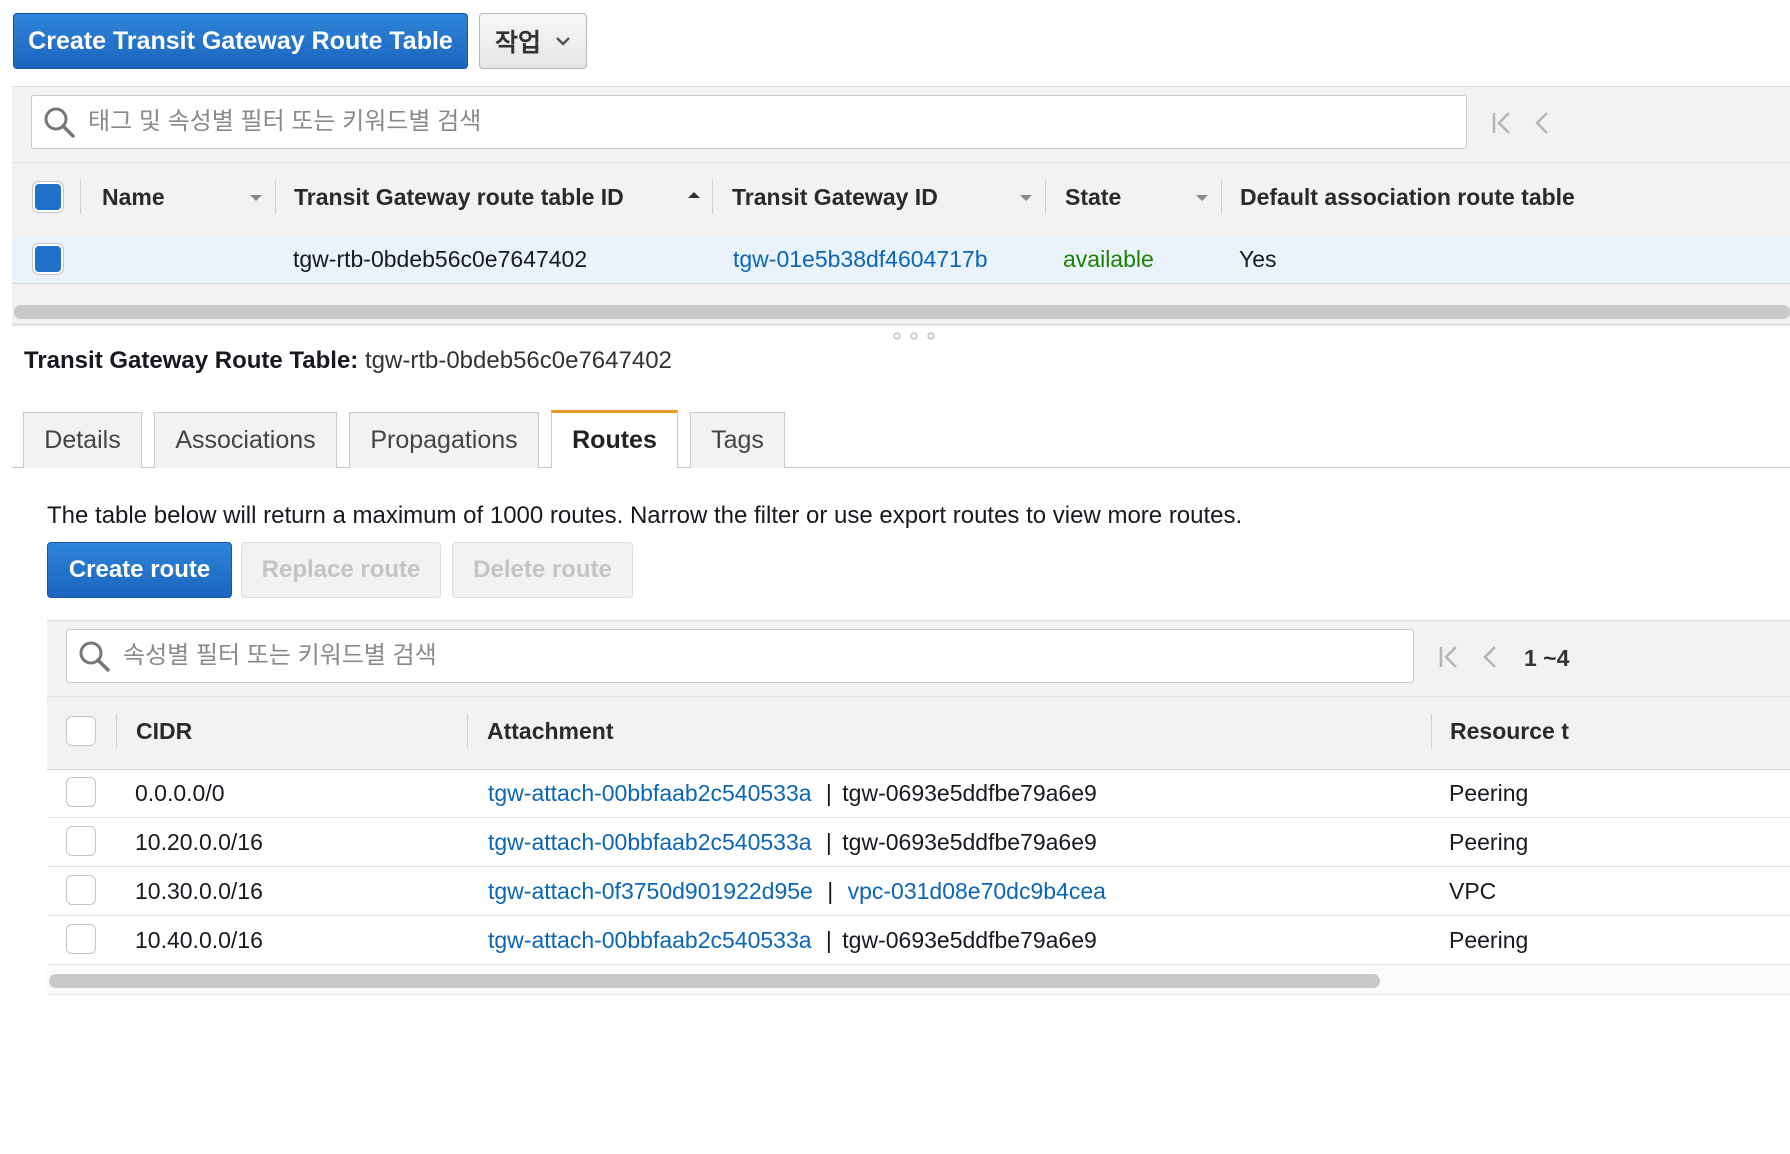 The height and width of the screenshot is (1154, 1790). Describe the element at coordinates (199, 842) in the screenshot. I see `route-cidr: 10.20.0.0/16` at that location.